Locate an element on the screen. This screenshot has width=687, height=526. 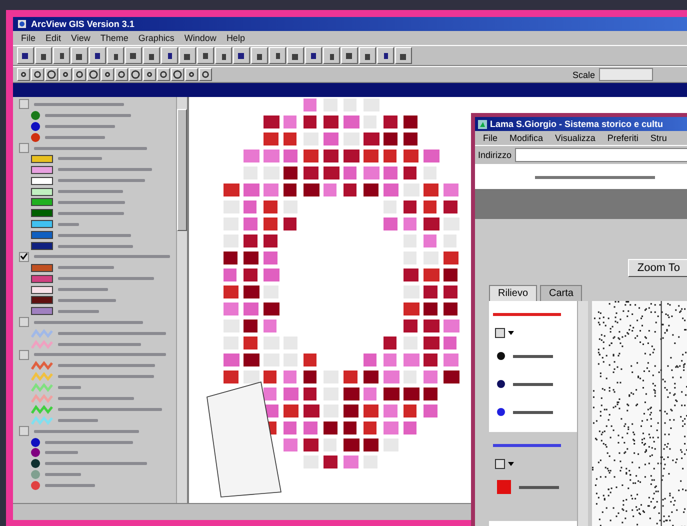
menu-item: Modifica is located at coordinates (527, 138).